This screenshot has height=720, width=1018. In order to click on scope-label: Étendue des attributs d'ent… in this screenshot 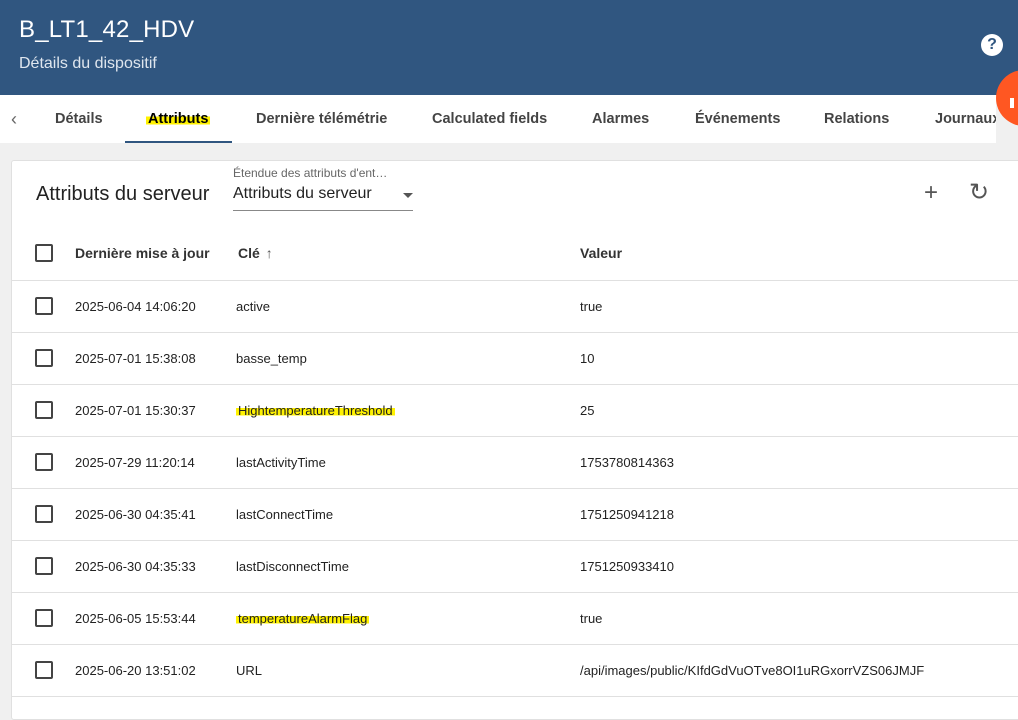, I will do `click(310, 173)`.